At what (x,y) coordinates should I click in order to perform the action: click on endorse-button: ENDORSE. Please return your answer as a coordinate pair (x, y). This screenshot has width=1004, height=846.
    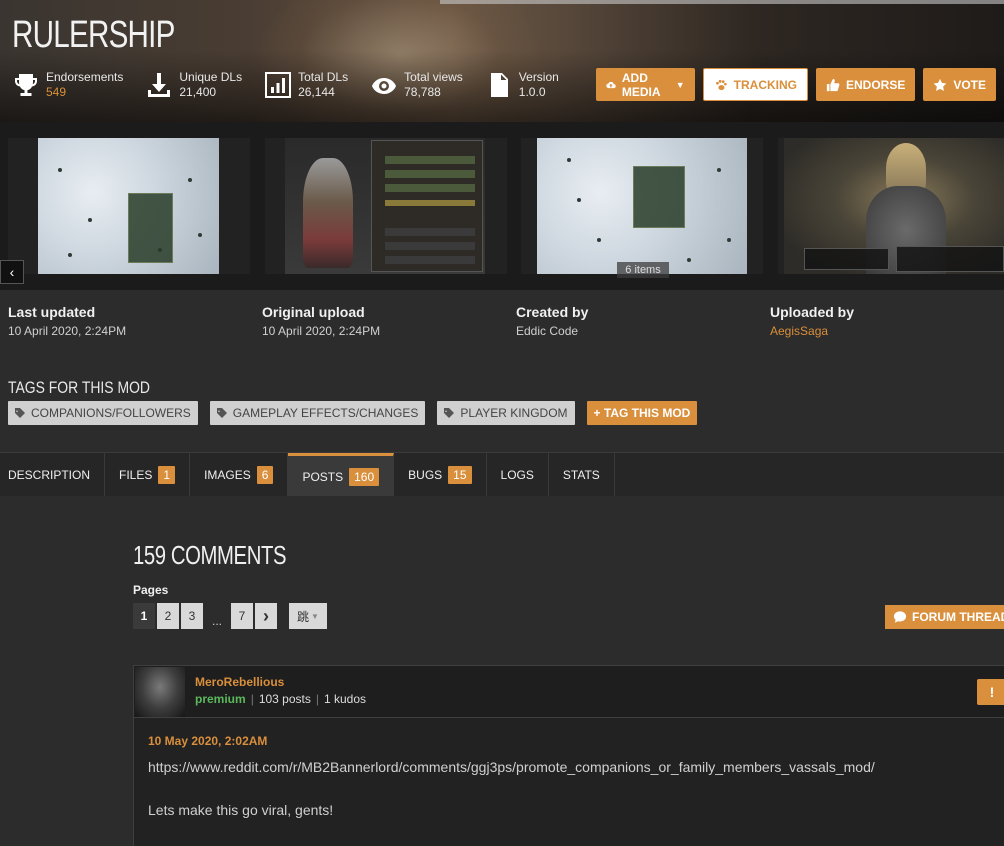
    Looking at the image, I should click on (865, 84).